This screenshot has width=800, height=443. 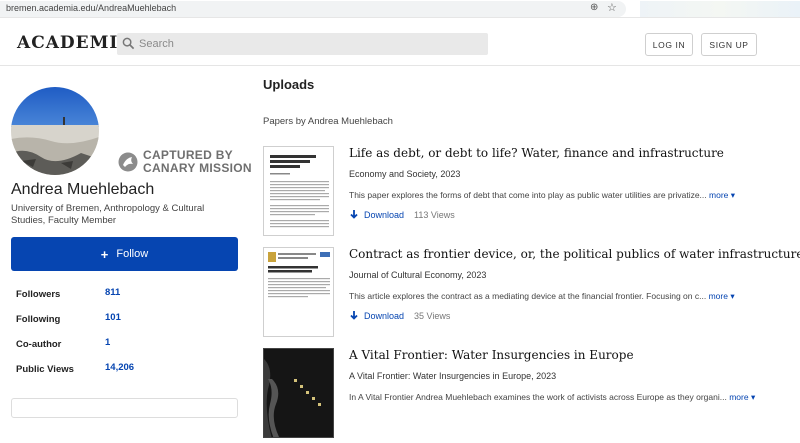 What do you see at coordinates (113, 317) in the screenshot?
I see `stat-value: 101` at bounding box center [113, 317].